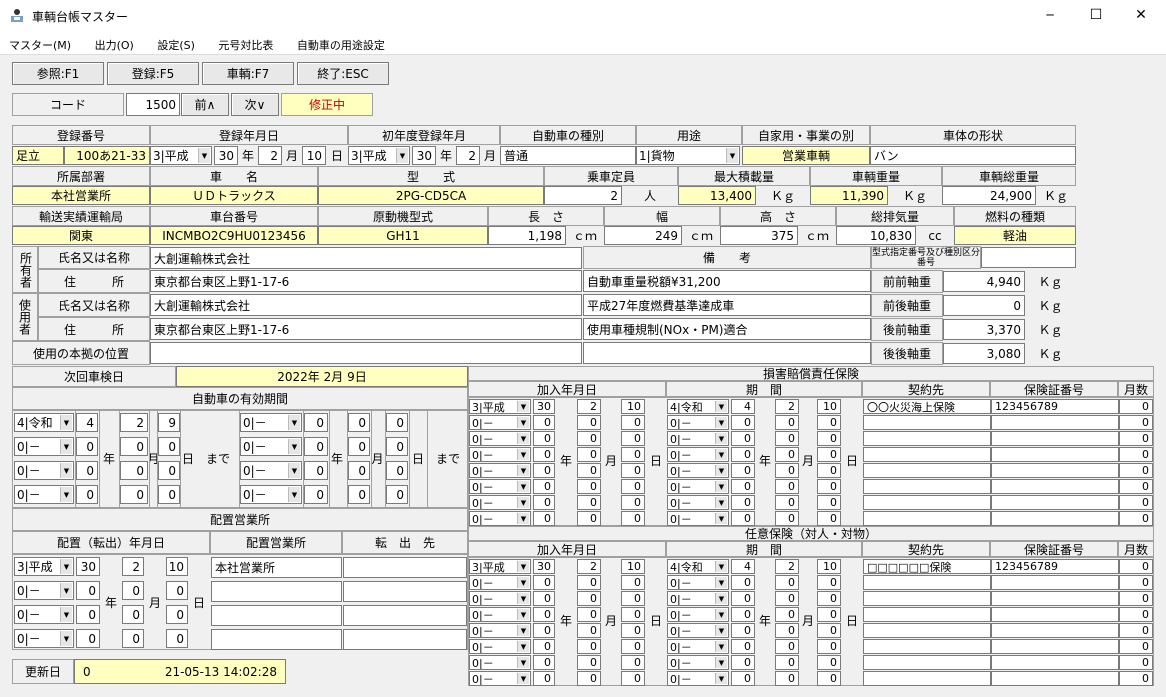 This screenshot has width=1166, height=697. What do you see at coordinates (468, 155) in the screenshot?
I see `first-month-field: 2` at bounding box center [468, 155].